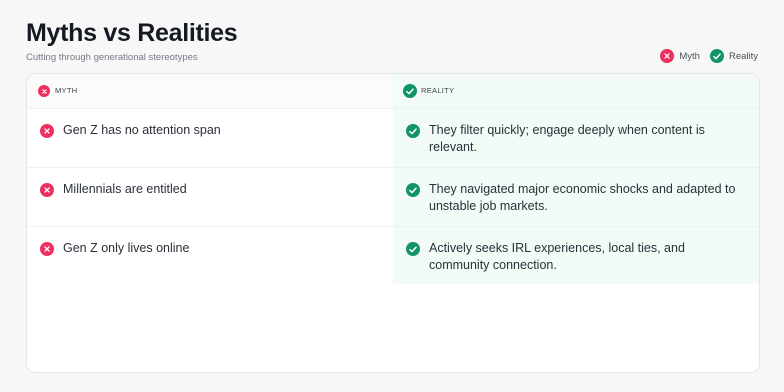 This screenshot has height=392, width=784. What do you see at coordinates (689, 56) in the screenshot?
I see `legend-myth-label: Myth` at bounding box center [689, 56].